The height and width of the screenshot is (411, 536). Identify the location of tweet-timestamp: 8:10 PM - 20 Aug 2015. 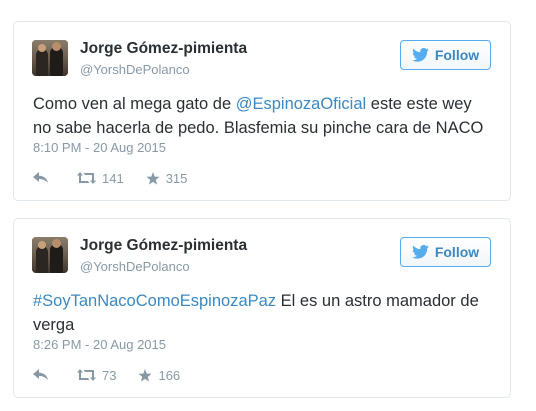
(99, 147).